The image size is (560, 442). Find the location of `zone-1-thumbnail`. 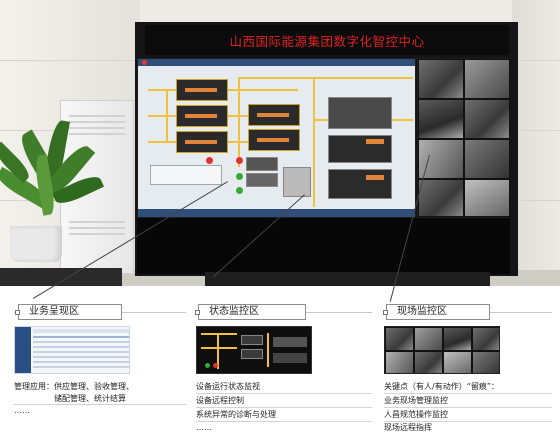

zone-1-thumbnail is located at coordinates (72, 350).